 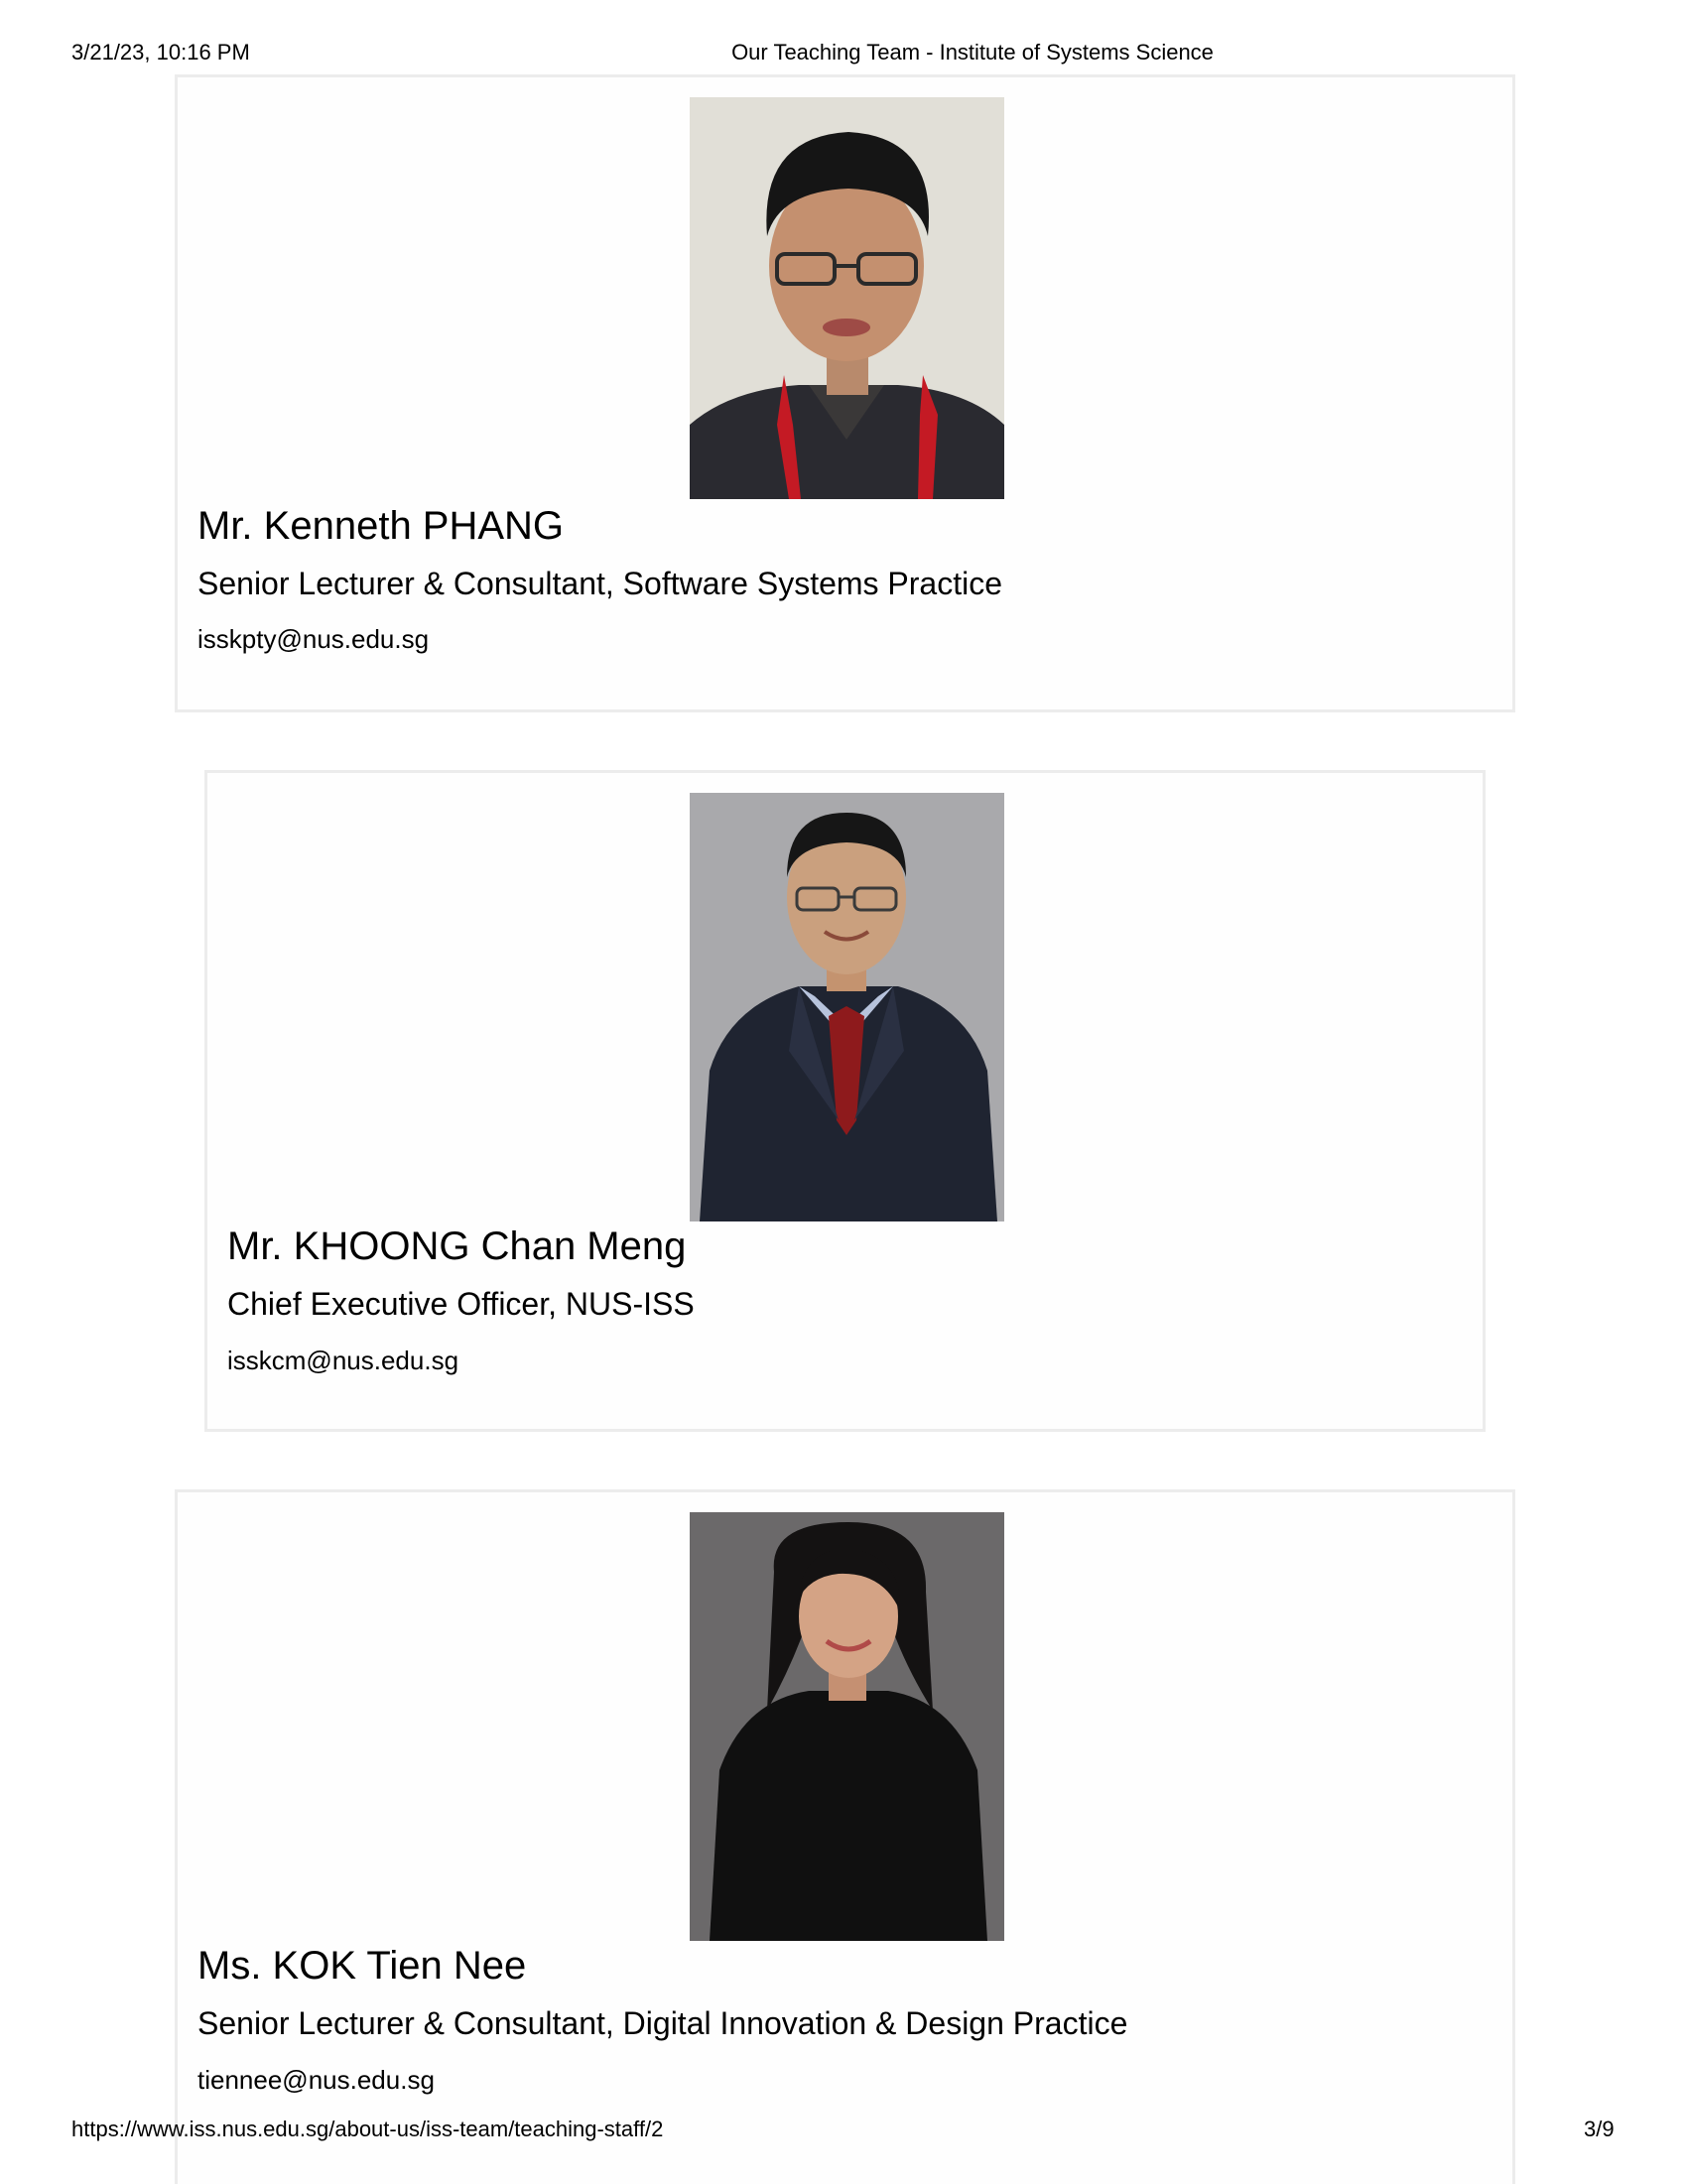 What do you see at coordinates (1599, 2129) in the screenshot?
I see `page-number: 3/9` at bounding box center [1599, 2129].